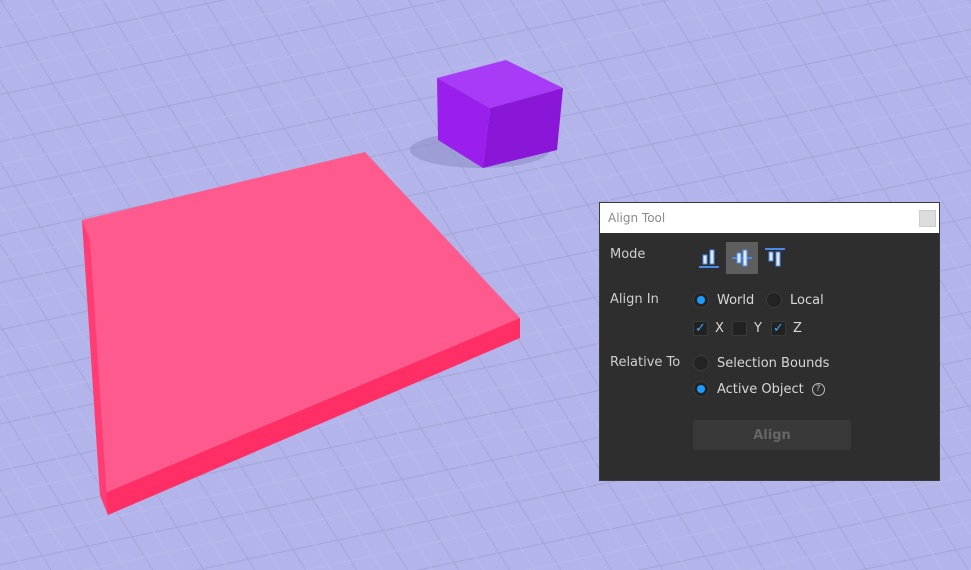  What do you see at coordinates (736, 300) in the screenshot?
I see `world-label: World` at bounding box center [736, 300].